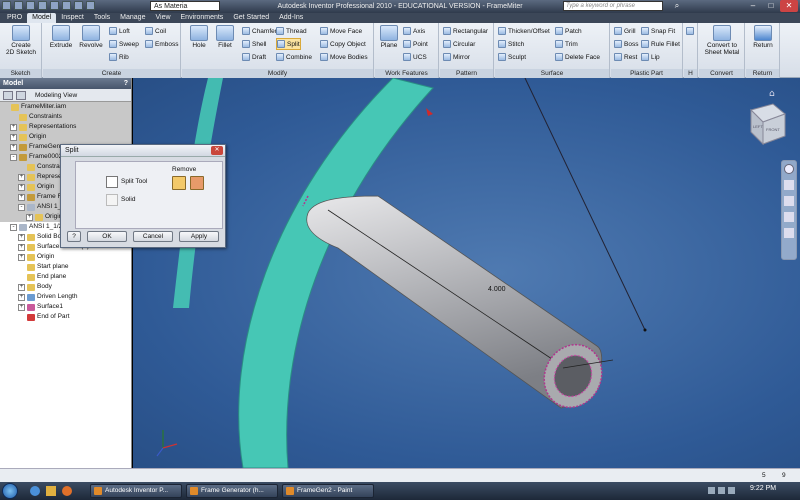  What do you see at coordinates (768, 124) in the screenshot?
I see `viewcube: LEFT FRONT` at bounding box center [768, 124].